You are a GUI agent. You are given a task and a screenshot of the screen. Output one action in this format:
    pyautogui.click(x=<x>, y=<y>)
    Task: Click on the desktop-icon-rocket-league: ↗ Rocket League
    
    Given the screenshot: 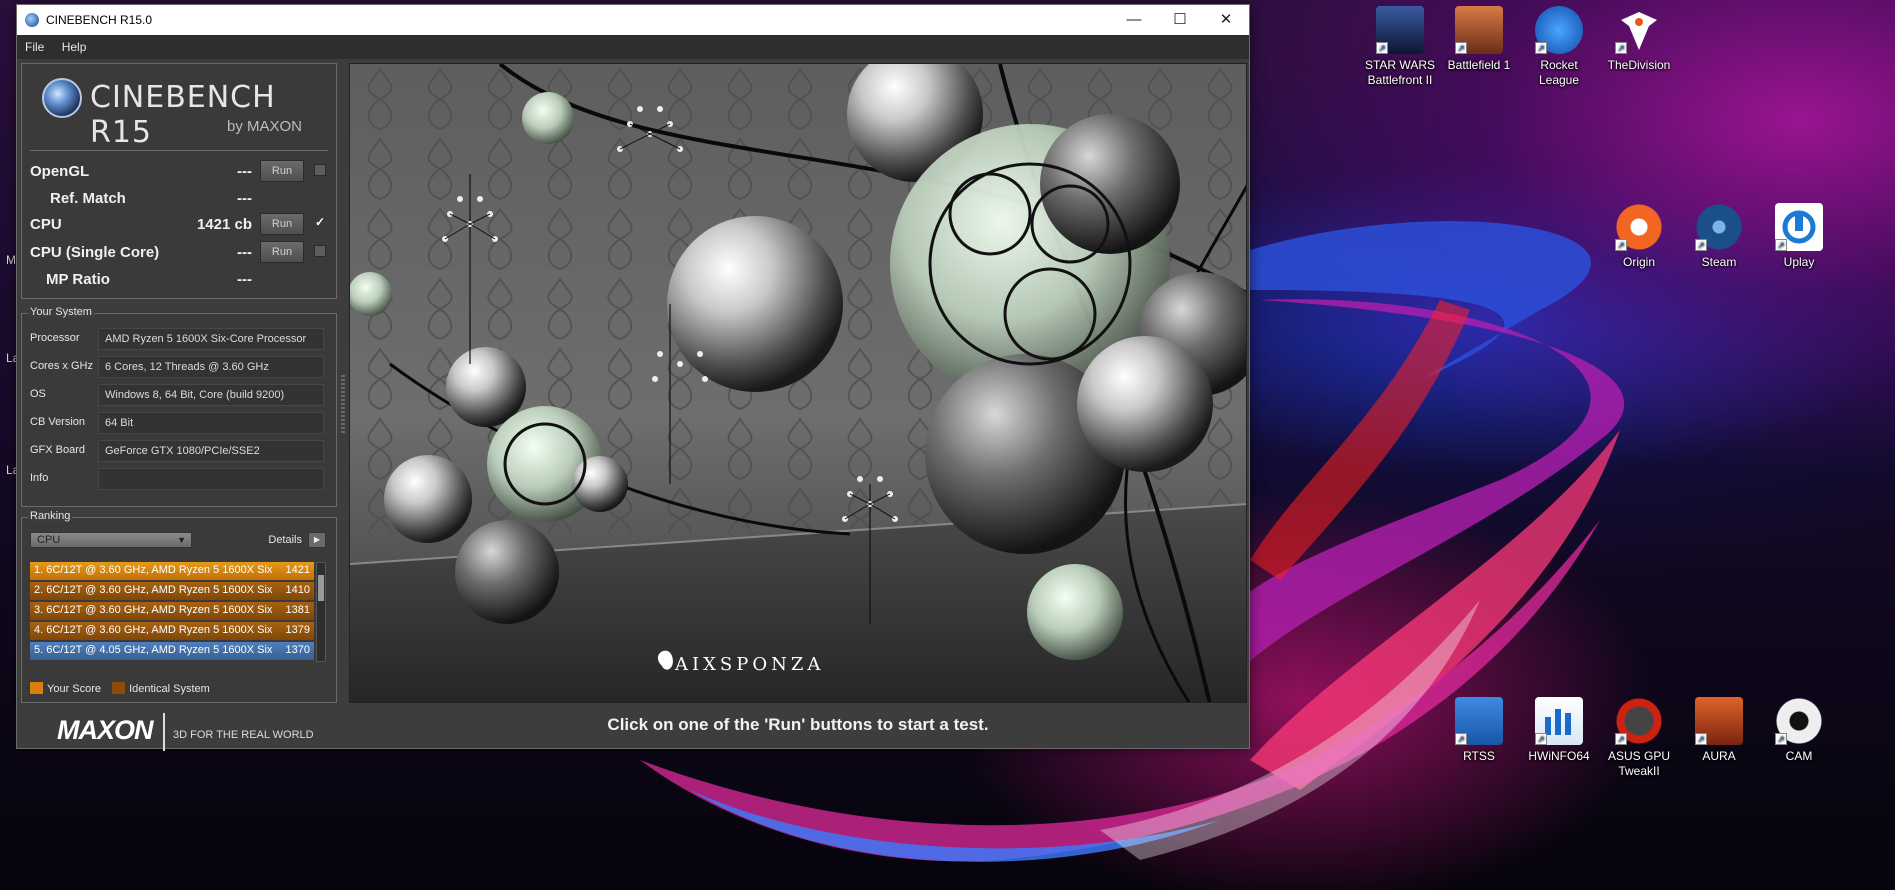 What is the action you would take?
    pyautogui.click(x=1559, y=47)
    